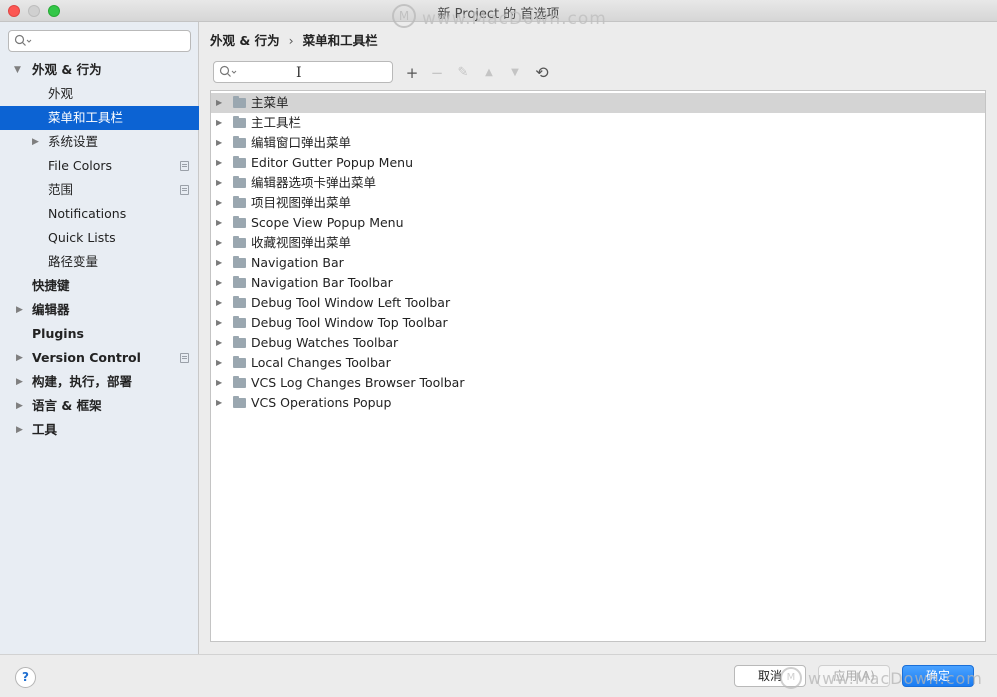 The height and width of the screenshot is (697, 997). I want to click on tree-row: ▶ 收藏视图弹出菜单, so click(598, 243).